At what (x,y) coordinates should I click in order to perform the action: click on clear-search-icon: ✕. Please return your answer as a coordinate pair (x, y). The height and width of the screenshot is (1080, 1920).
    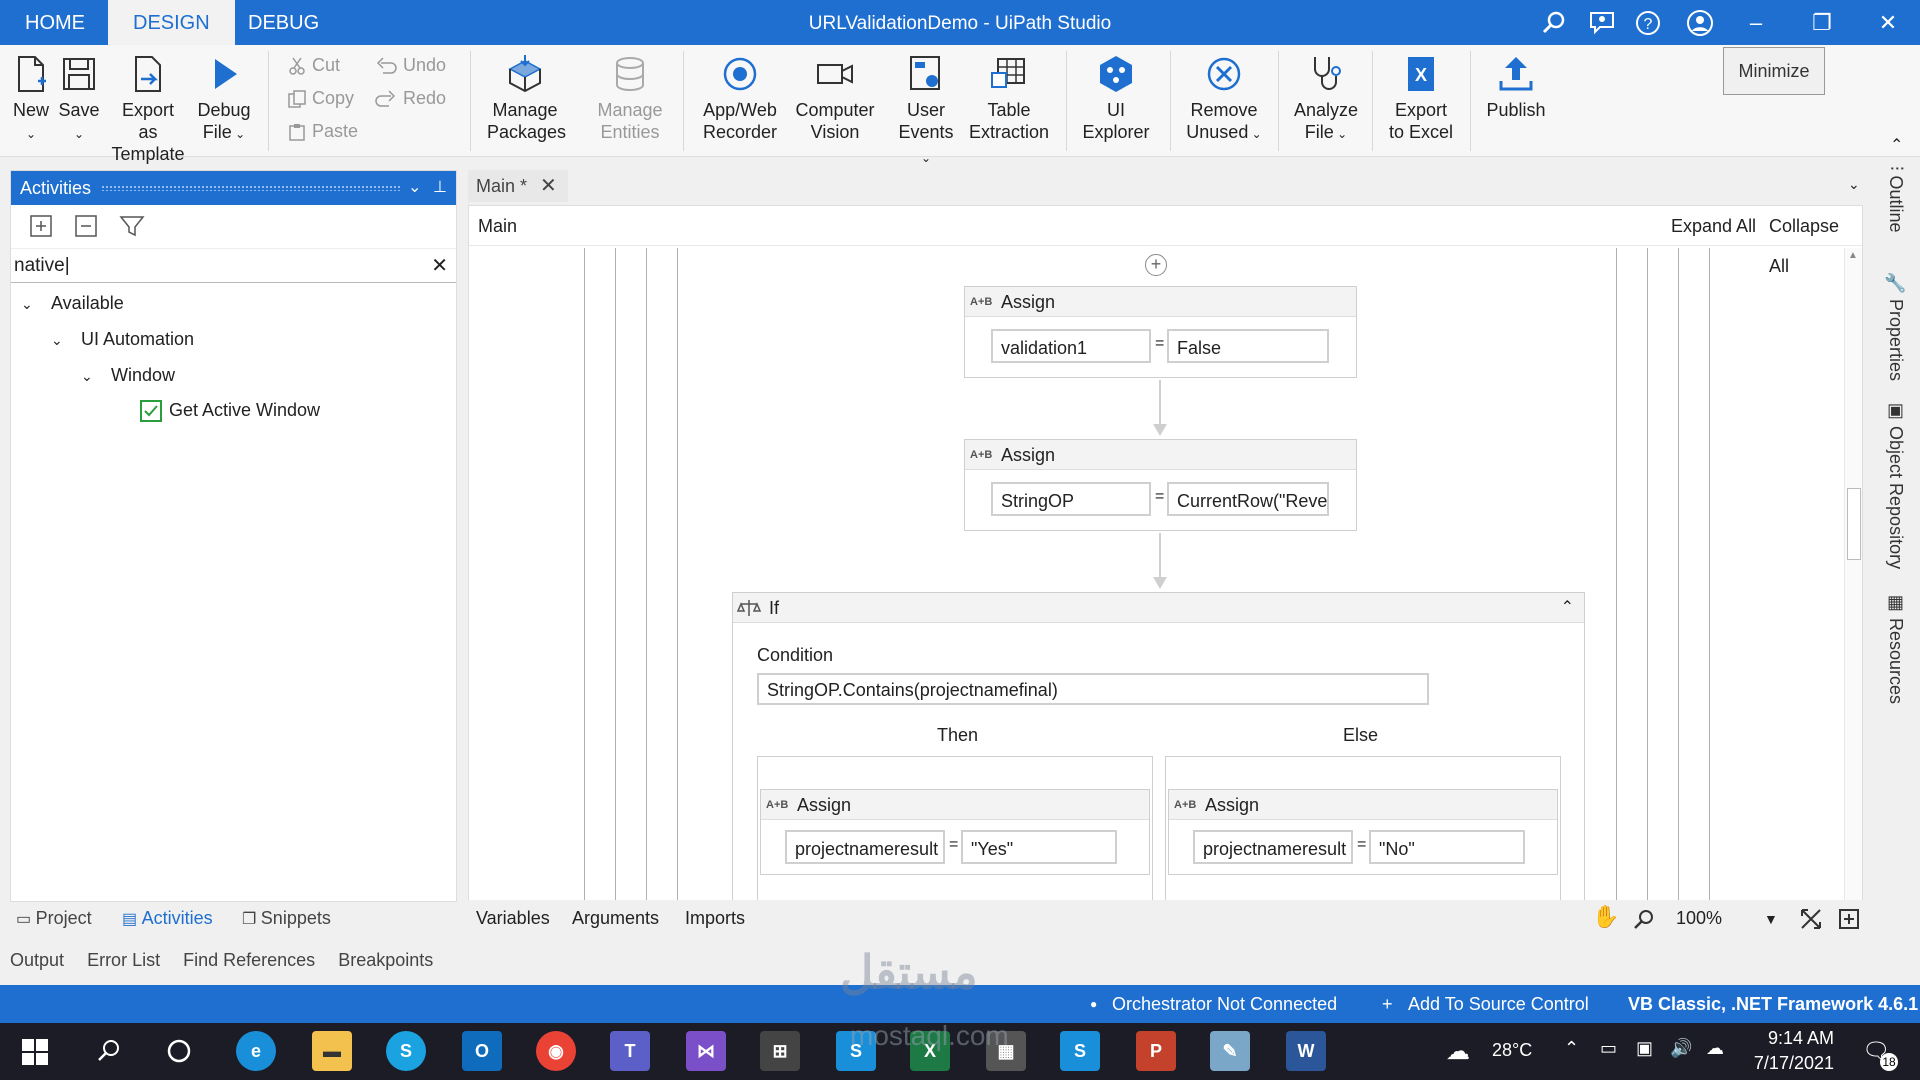
    Looking at the image, I should click on (439, 266).